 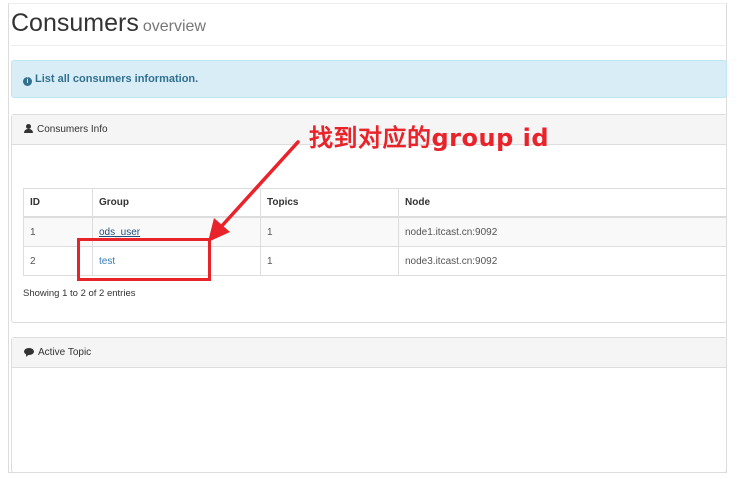 I want to click on table-header-row: ID Group Topics Node, so click(x=375, y=203).